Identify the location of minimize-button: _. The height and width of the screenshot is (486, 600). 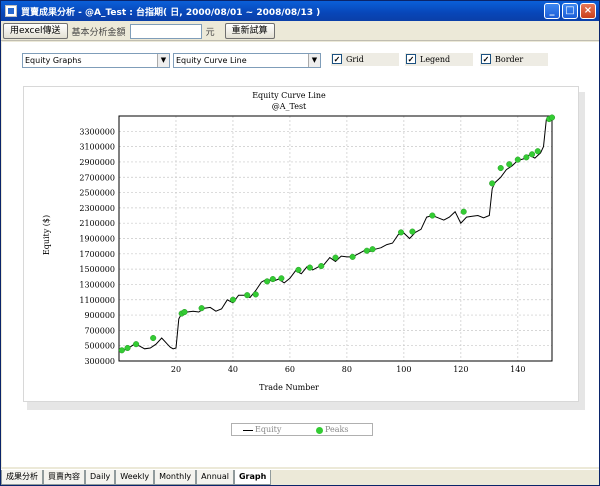
(552, 11).